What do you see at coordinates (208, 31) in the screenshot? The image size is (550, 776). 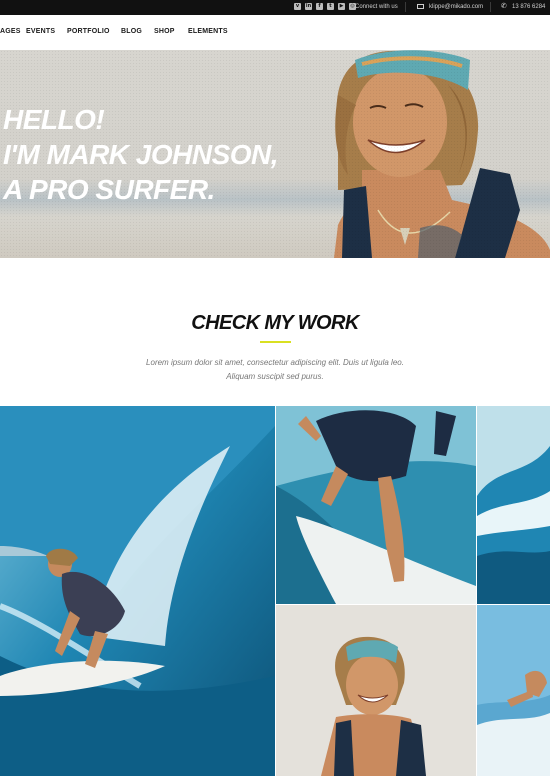 I see `nav-item-elements: ELEMENTS` at bounding box center [208, 31].